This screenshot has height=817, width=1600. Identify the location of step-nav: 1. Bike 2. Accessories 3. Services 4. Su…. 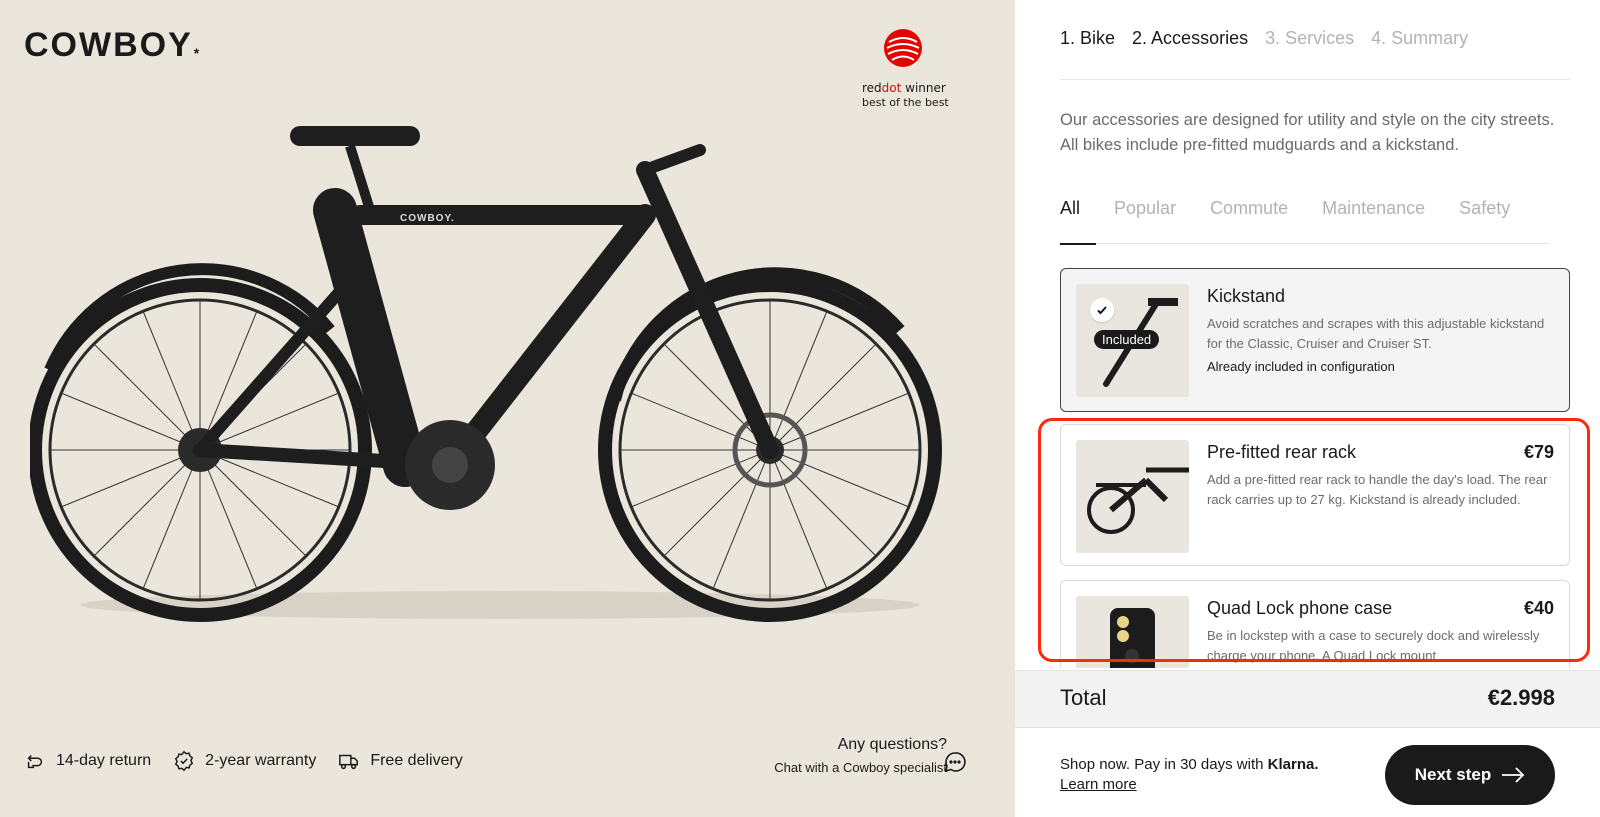
(1264, 38).